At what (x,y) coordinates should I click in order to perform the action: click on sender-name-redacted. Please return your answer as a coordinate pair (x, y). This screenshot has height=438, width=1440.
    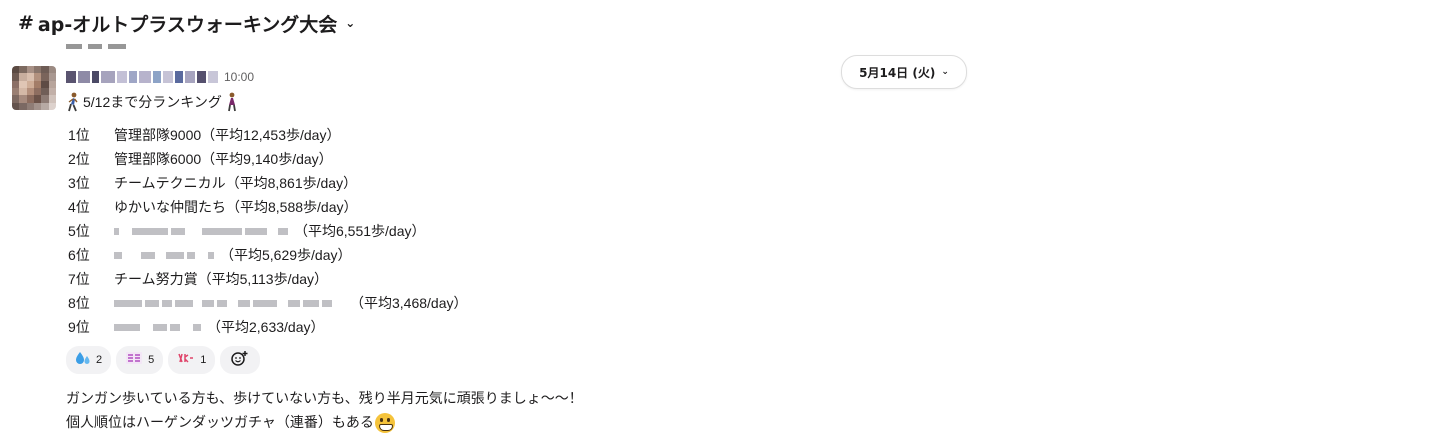
    Looking at the image, I should click on (142, 77).